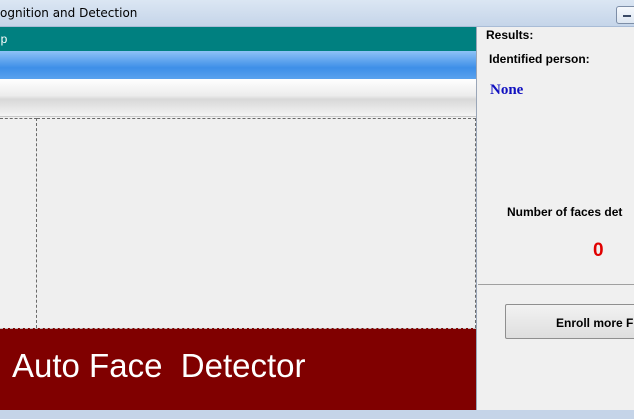 The height and width of the screenshot is (419, 634). I want to click on results-group-label: Results:, so click(510, 35).